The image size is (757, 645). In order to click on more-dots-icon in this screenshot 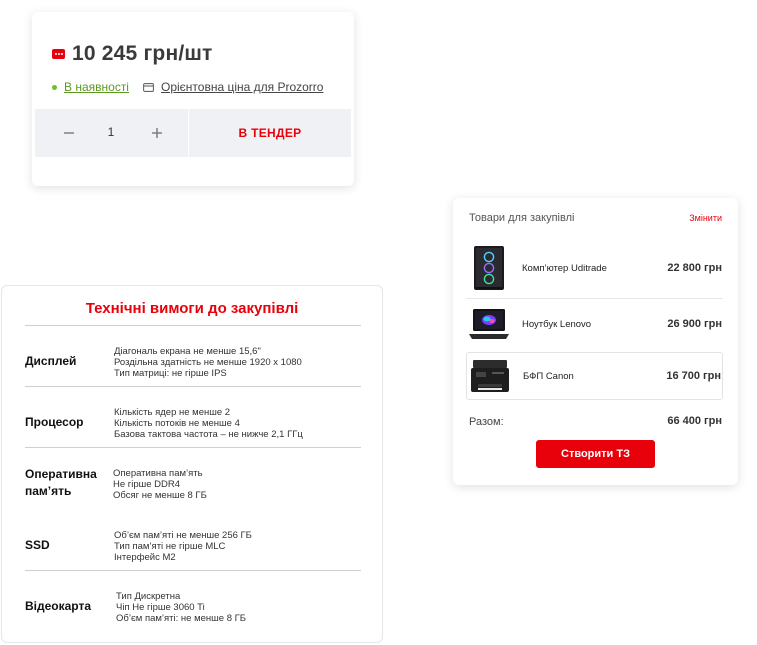, I will do `click(58, 54)`.